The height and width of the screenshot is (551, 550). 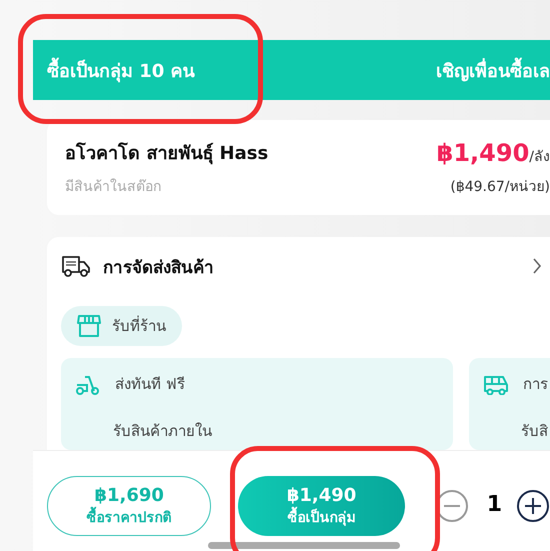 What do you see at coordinates (88, 384) in the screenshot?
I see `scooter-icon` at bounding box center [88, 384].